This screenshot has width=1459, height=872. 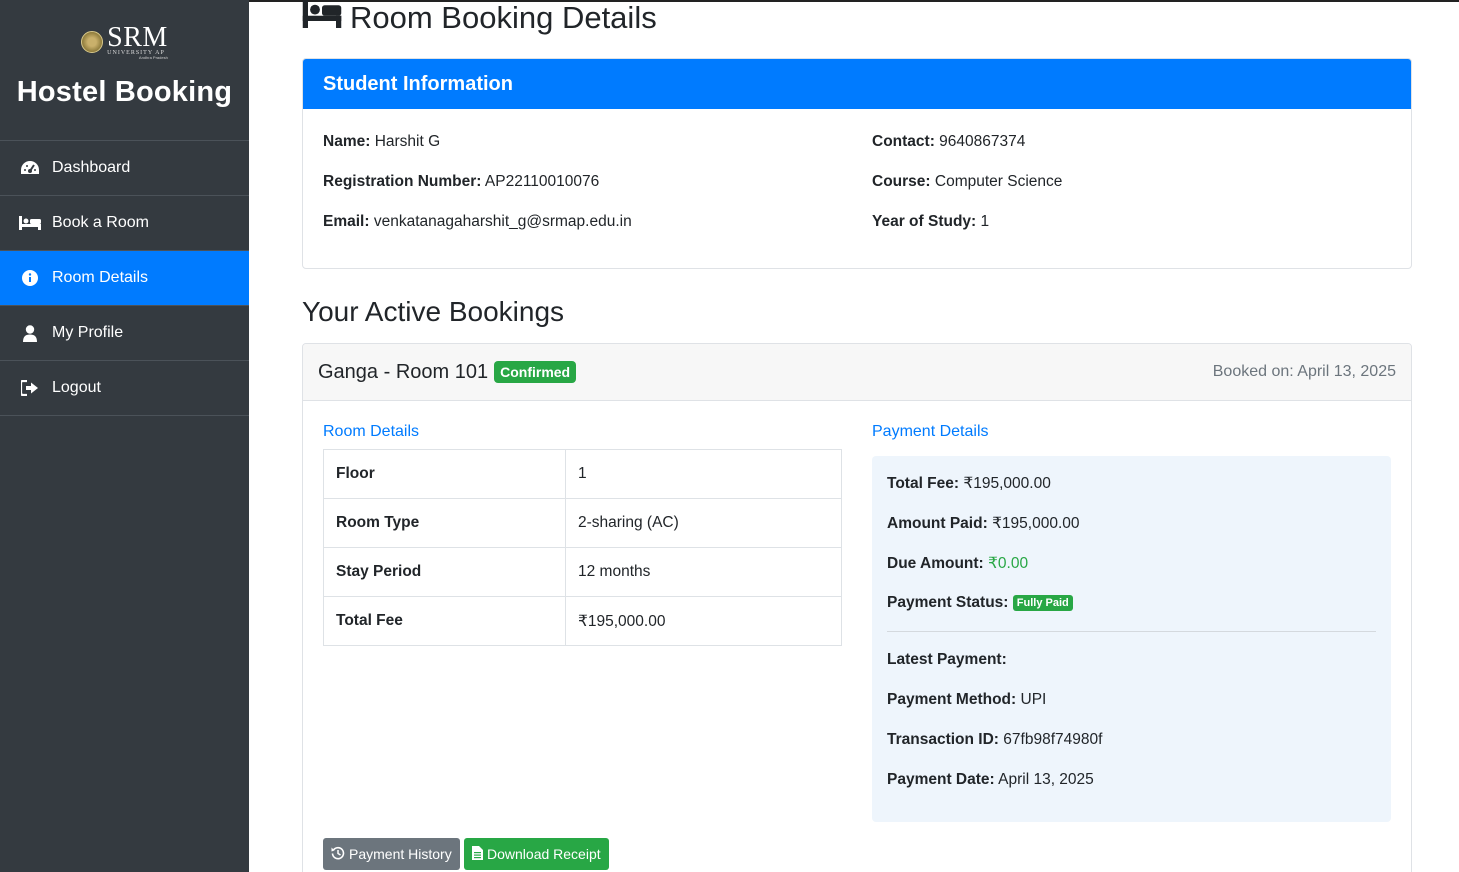 I want to click on table-row: Stay Period 12 months, so click(x=582, y=572).